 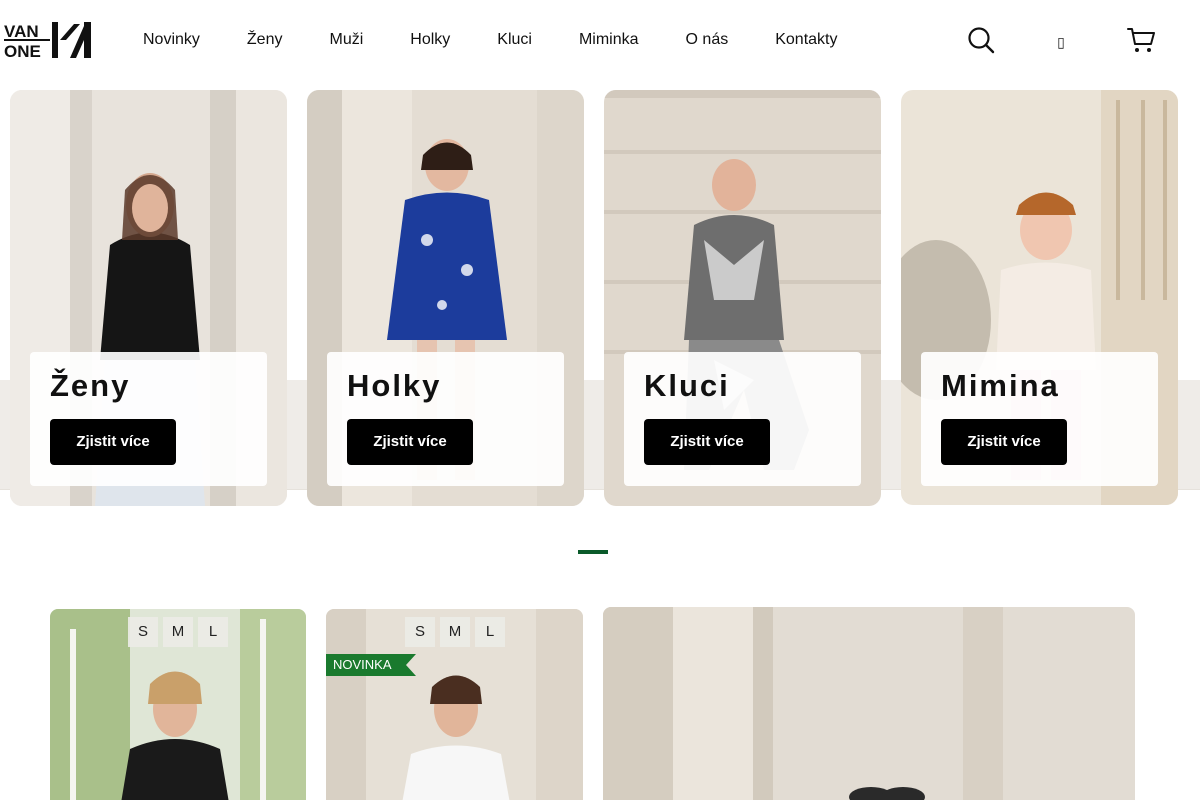 I want to click on product-photo, so click(x=869, y=703).